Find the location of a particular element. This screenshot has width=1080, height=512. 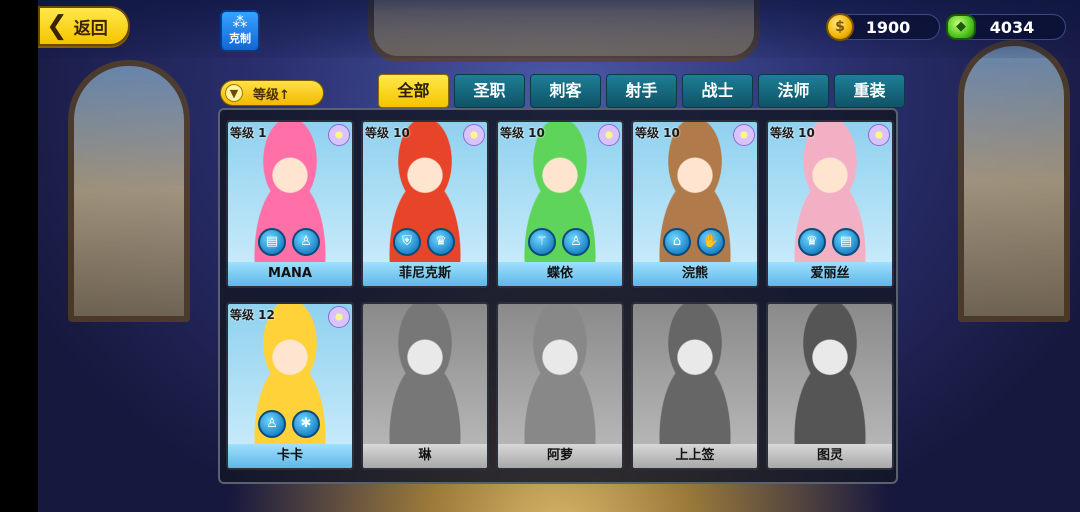

gold-amount: 1900 is located at coordinates (888, 27).